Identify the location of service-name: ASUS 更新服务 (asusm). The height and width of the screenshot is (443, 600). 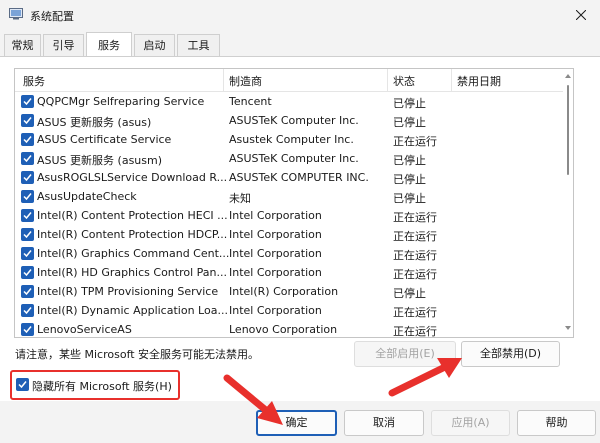
(100, 160).